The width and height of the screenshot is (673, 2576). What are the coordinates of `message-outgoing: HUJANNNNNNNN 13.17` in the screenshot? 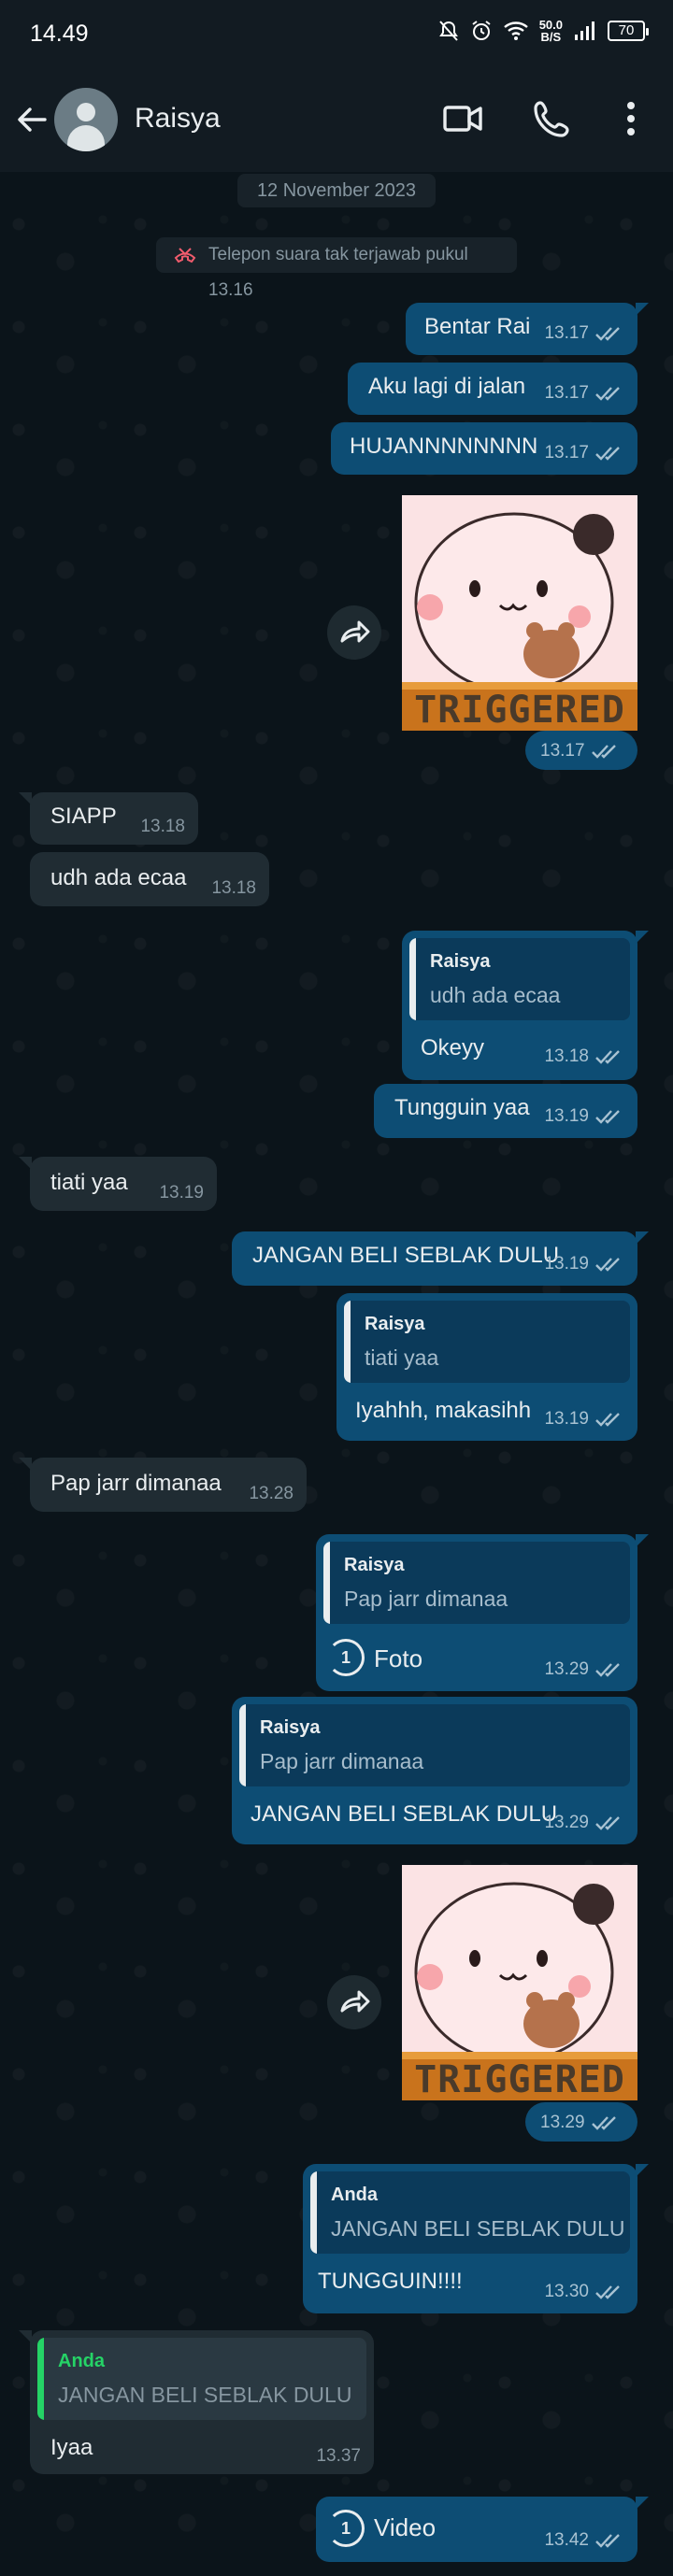 It's located at (484, 449).